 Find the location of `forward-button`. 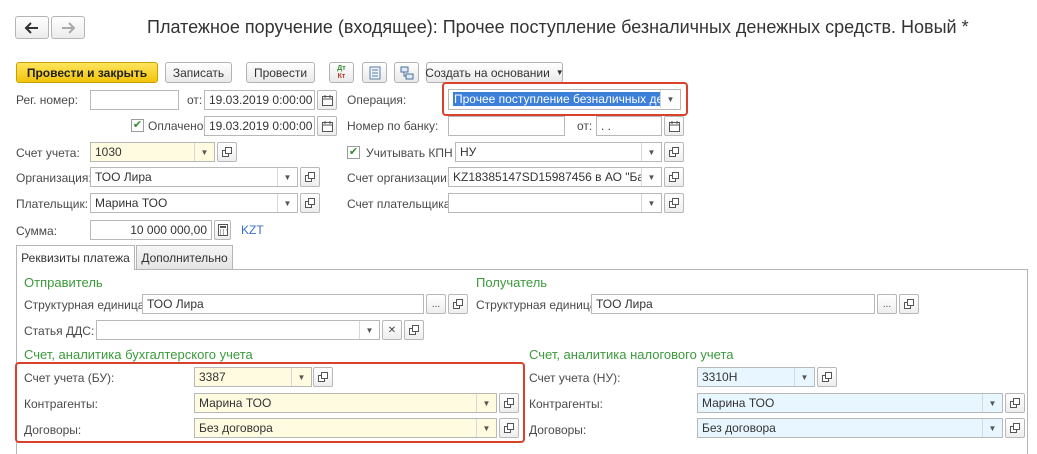

forward-button is located at coordinates (68, 27).